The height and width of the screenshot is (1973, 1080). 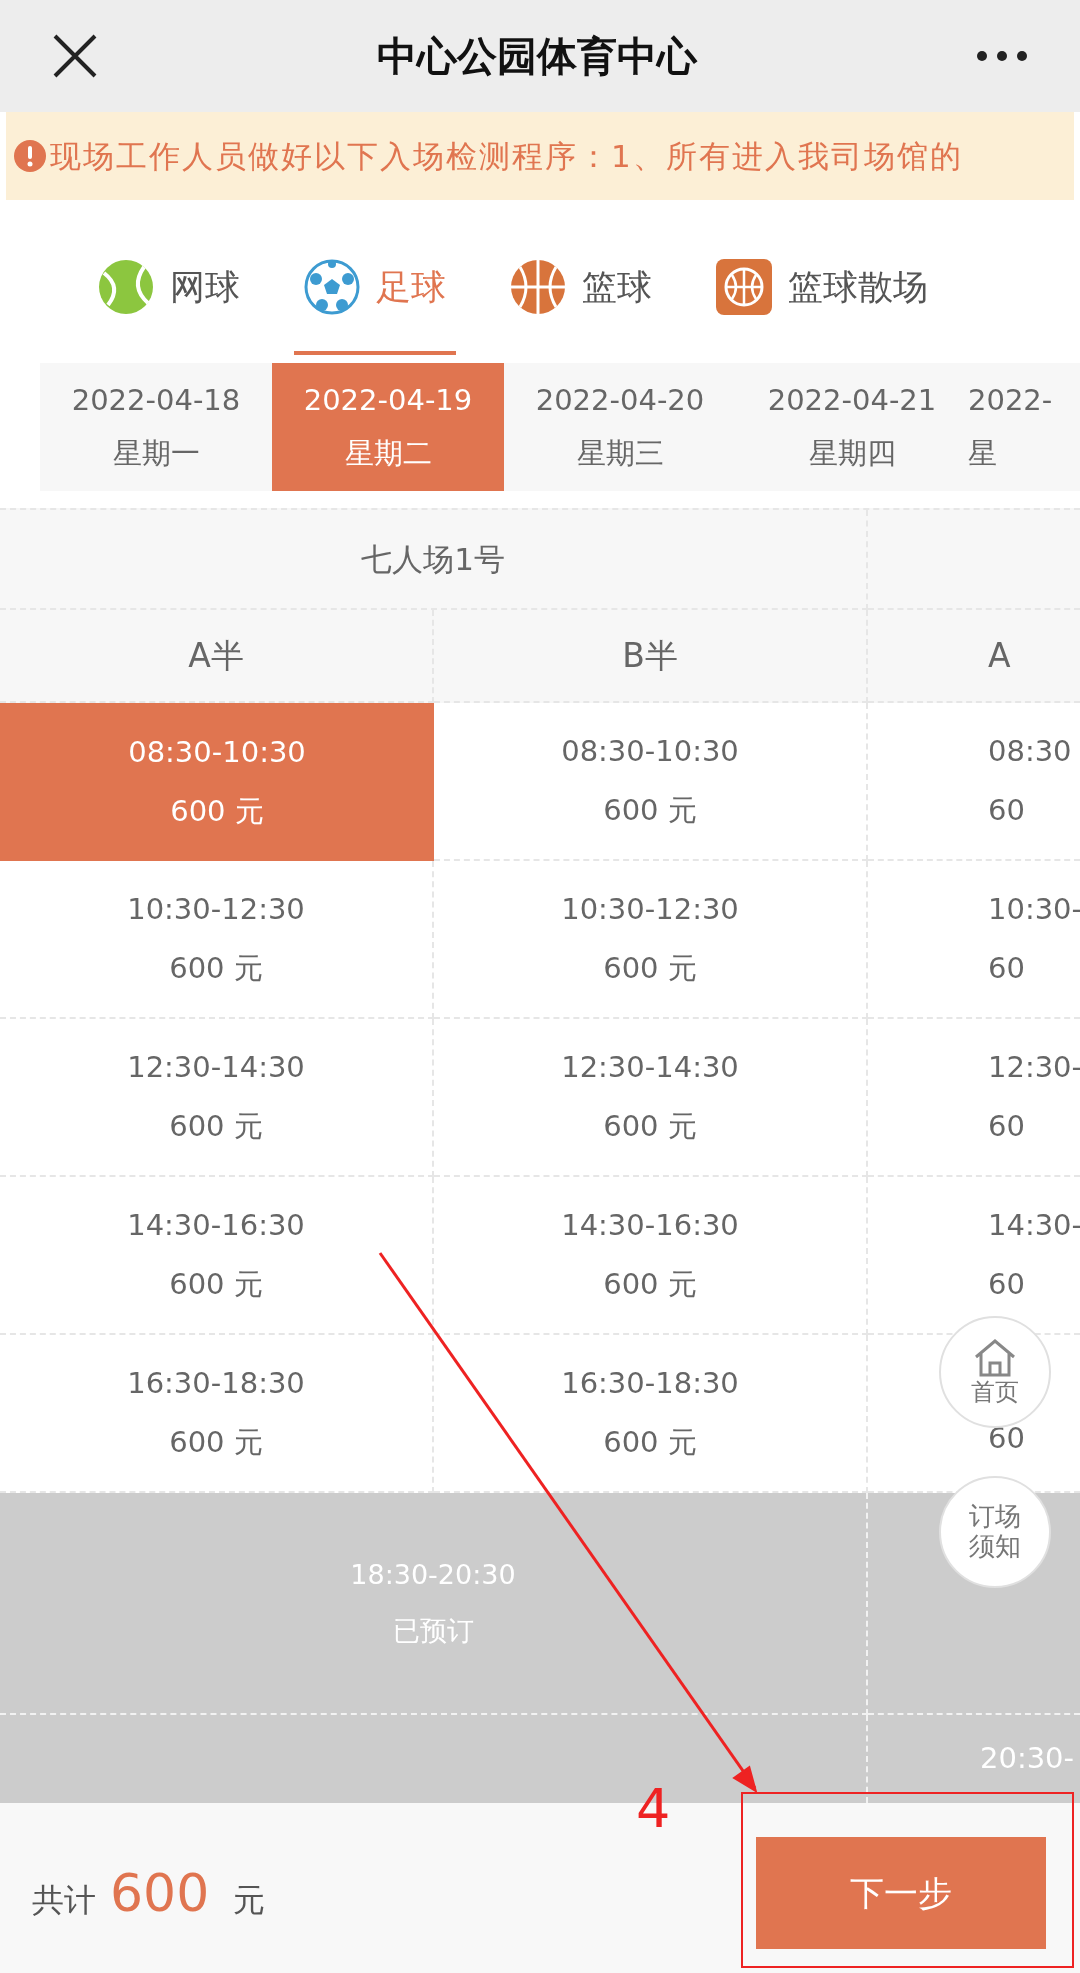 I want to click on home-icon, so click(x=995, y=1358).